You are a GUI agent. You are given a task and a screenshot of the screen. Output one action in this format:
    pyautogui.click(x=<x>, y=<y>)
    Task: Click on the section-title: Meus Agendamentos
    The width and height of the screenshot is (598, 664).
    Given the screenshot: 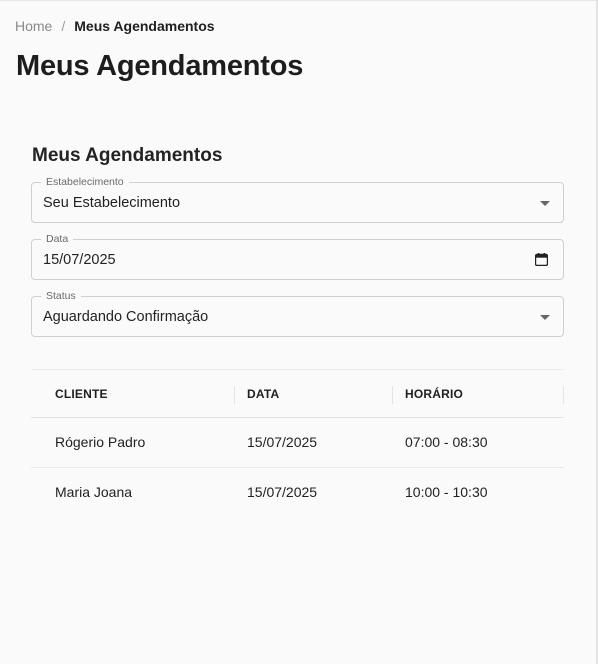 What is the action you would take?
    pyautogui.click(x=127, y=155)
    